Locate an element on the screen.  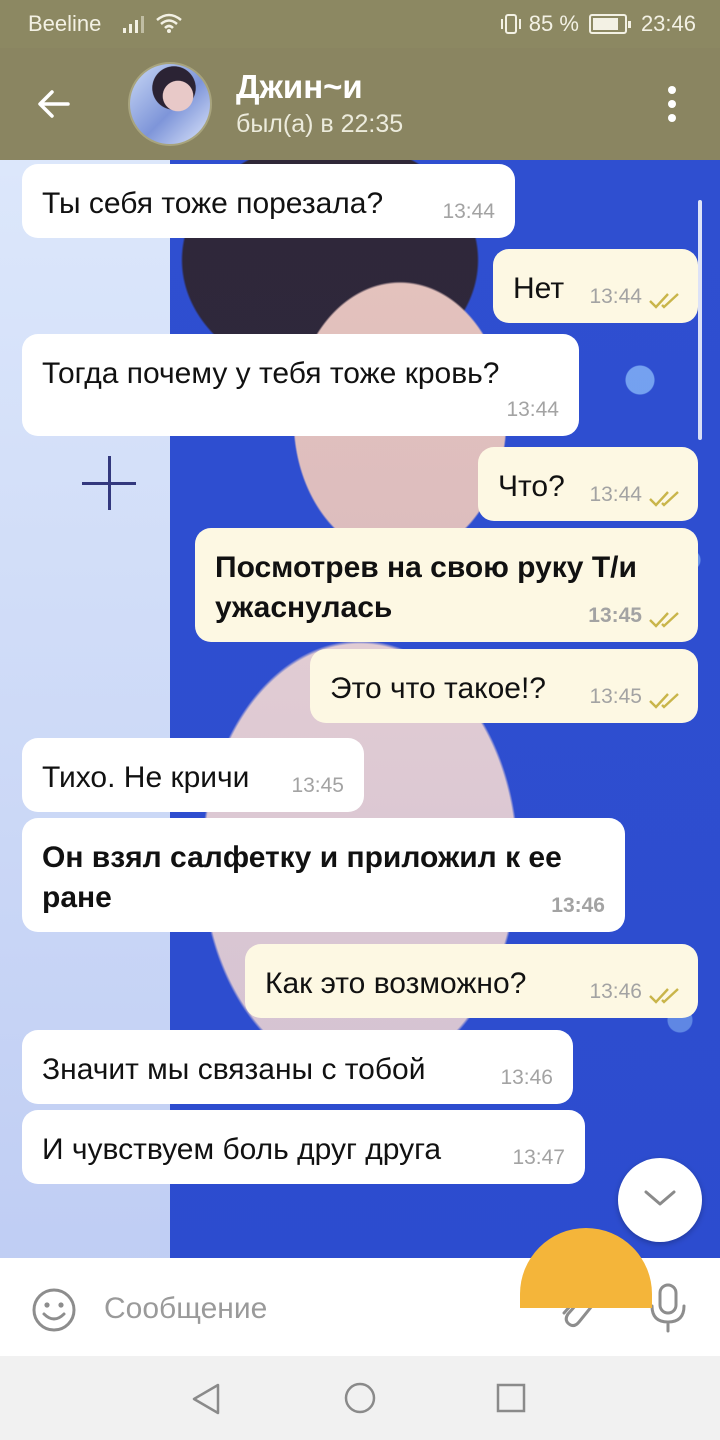
scroll-down-button is located at coordinates (660, 1200).